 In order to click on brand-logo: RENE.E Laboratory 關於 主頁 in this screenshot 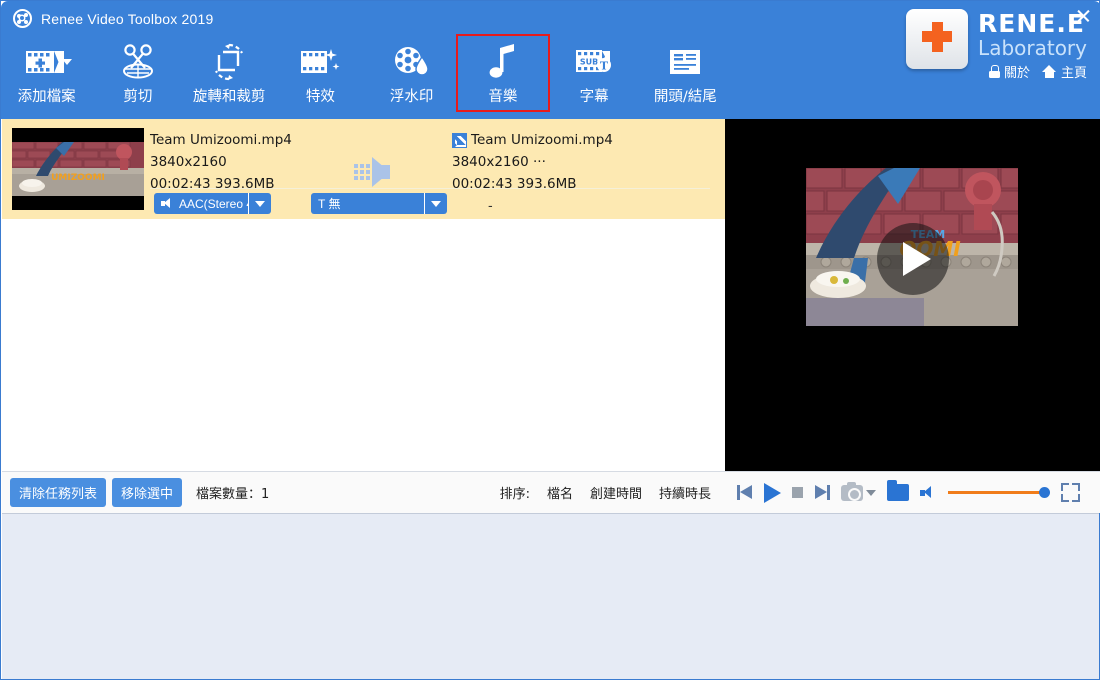, I will do `click(996, 45)`.